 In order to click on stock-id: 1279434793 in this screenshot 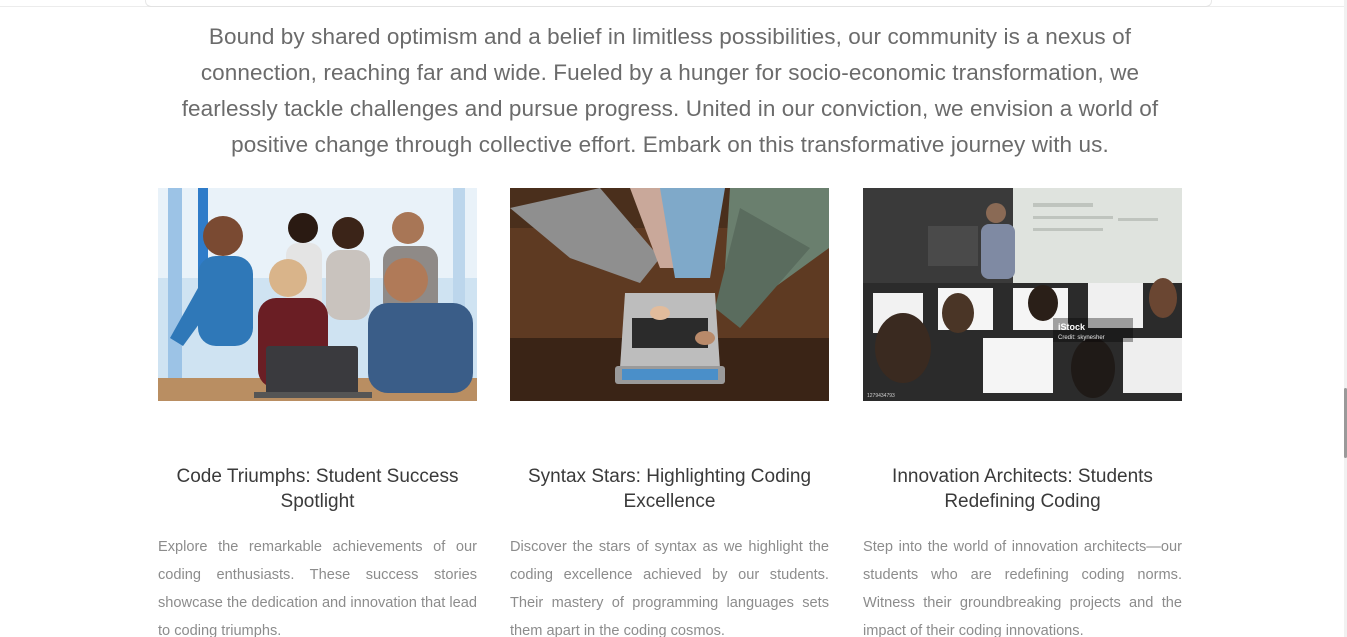, I will do `click(881, 396)`.